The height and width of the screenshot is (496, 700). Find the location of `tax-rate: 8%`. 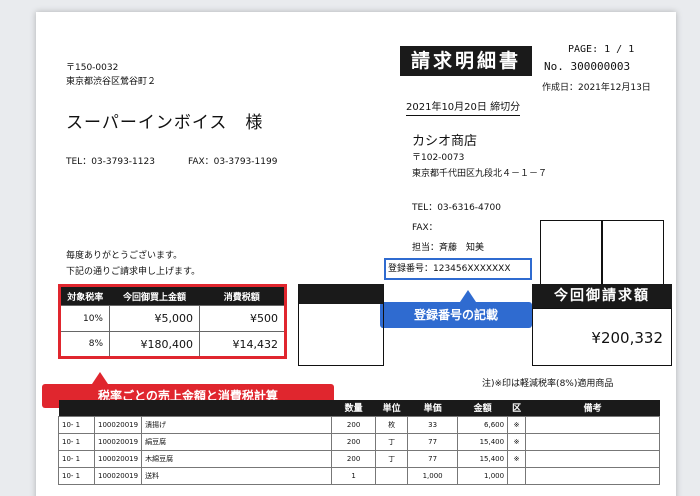

tax-rate: 8% is located at coordinates (84, 344).